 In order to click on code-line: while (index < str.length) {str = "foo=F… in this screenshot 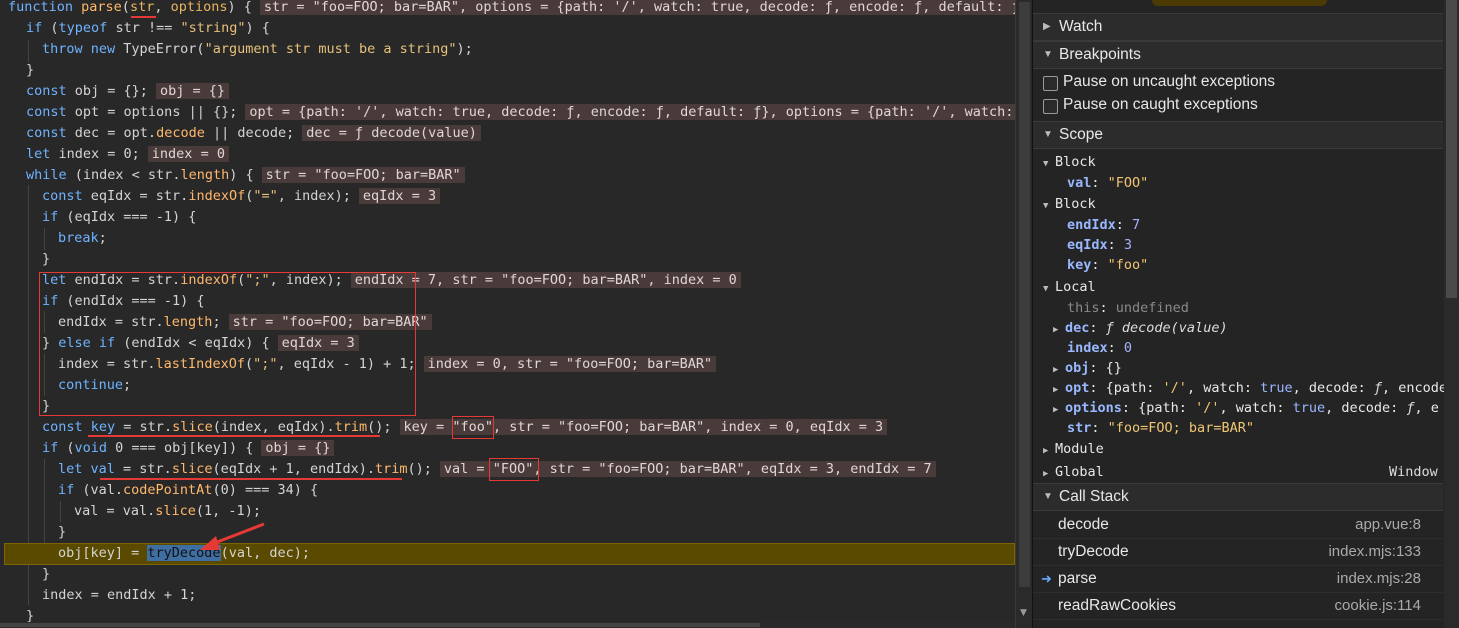, I will do `click(245, 175)`.